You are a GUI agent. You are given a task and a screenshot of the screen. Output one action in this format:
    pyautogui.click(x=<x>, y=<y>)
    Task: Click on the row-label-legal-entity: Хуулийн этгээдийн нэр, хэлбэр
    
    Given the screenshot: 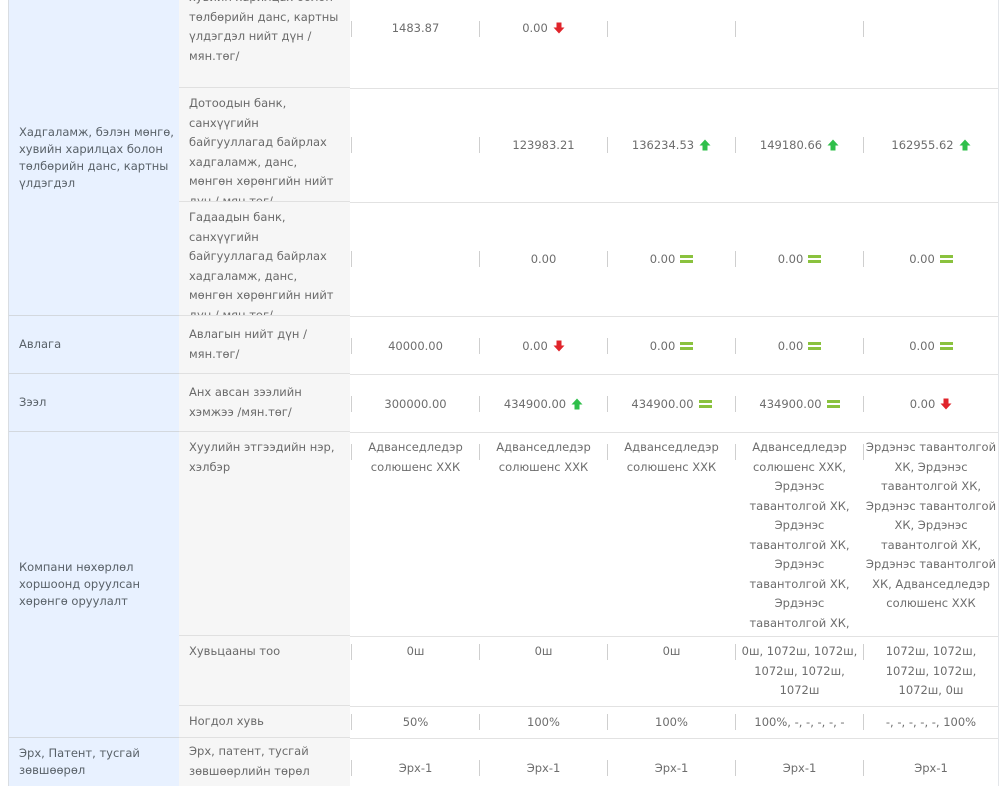 What is the action you would take?
    pyautogui.click(x=264, y=534)
    